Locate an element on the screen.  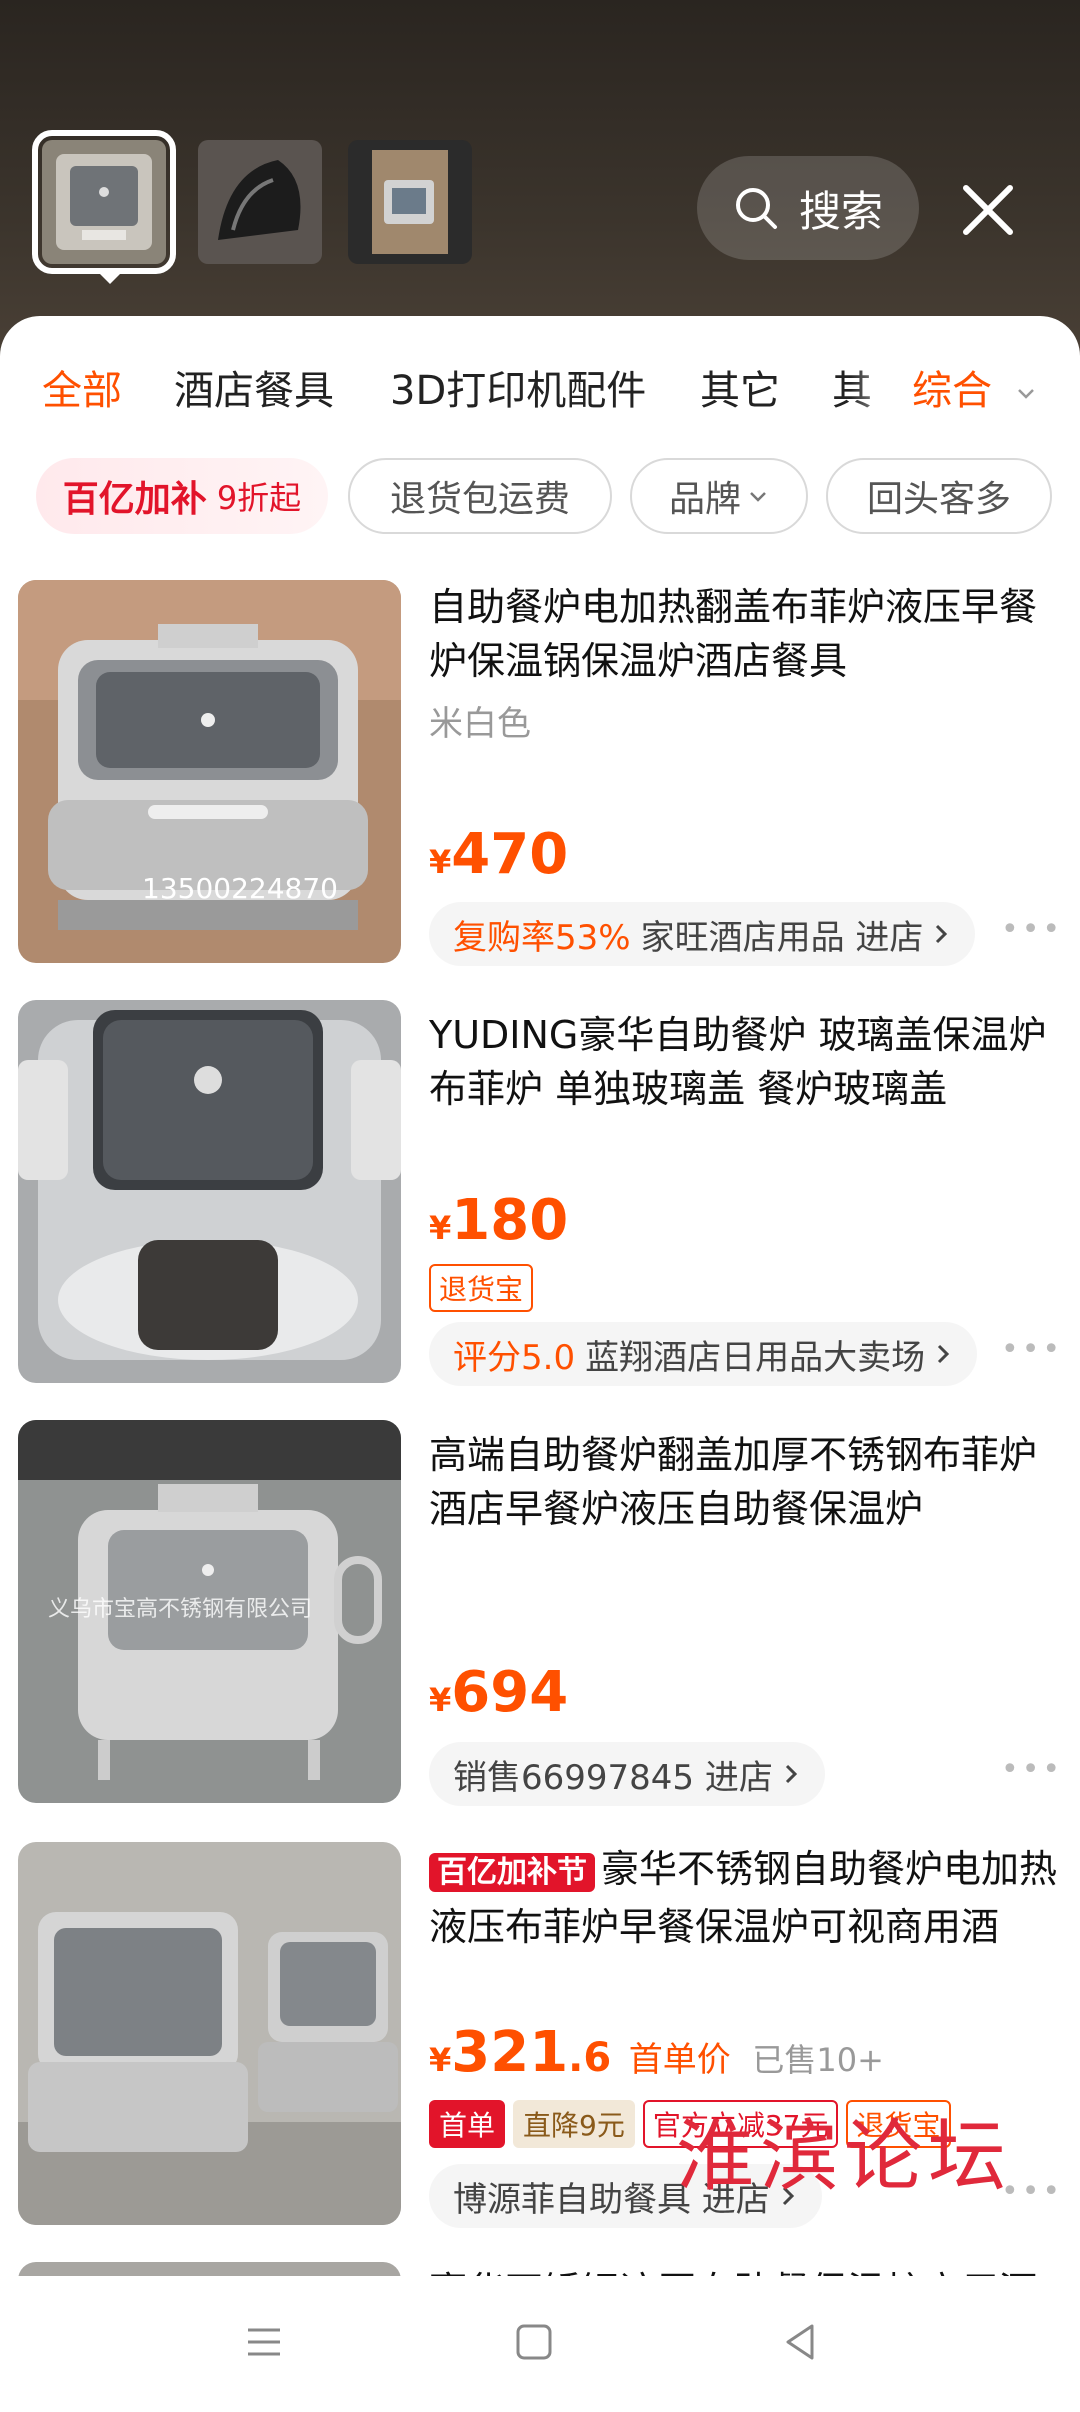
chip-repeat-customers: 回头客多 is located at coordinates (939, 496).